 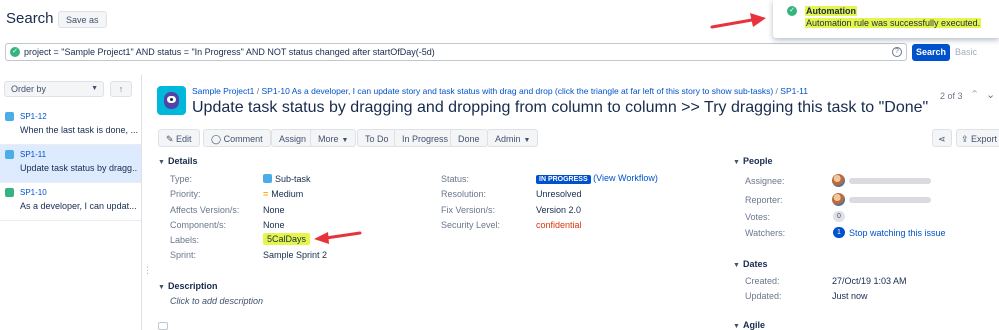 I want to click on page-title: Search, so click(x=30, y=18).